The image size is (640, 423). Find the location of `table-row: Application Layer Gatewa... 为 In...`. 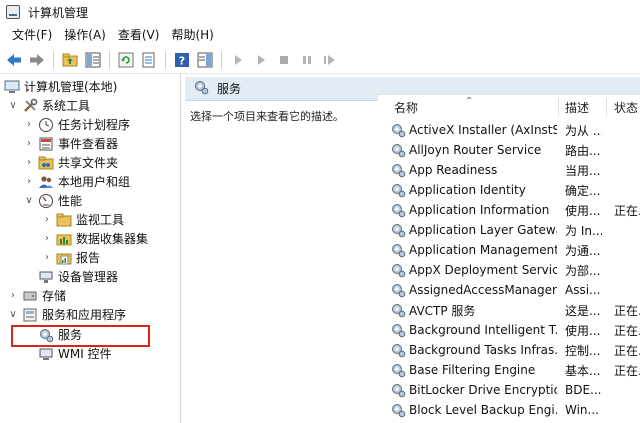

table-row: Application Layer Gatewa... 为 In... is located at coordinates (509, 230).